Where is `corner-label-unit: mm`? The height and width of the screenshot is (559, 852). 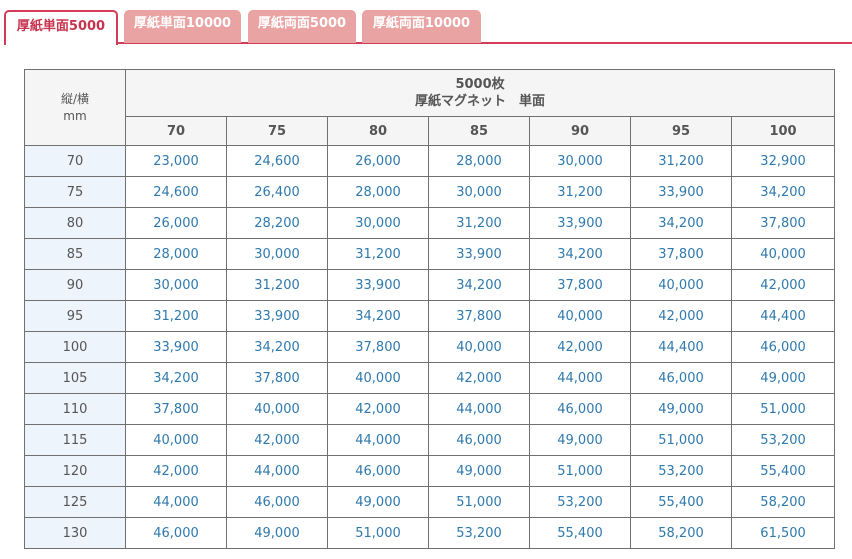
corner-label-unit: mm is located at coordinates (75, 115).